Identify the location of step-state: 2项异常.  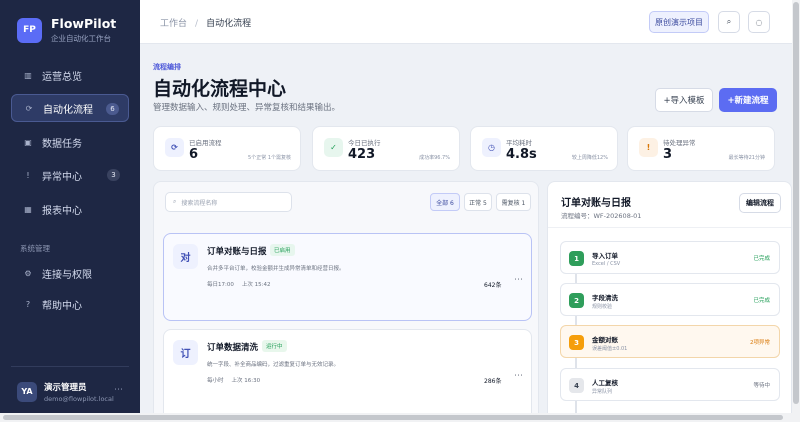
(760, 343).